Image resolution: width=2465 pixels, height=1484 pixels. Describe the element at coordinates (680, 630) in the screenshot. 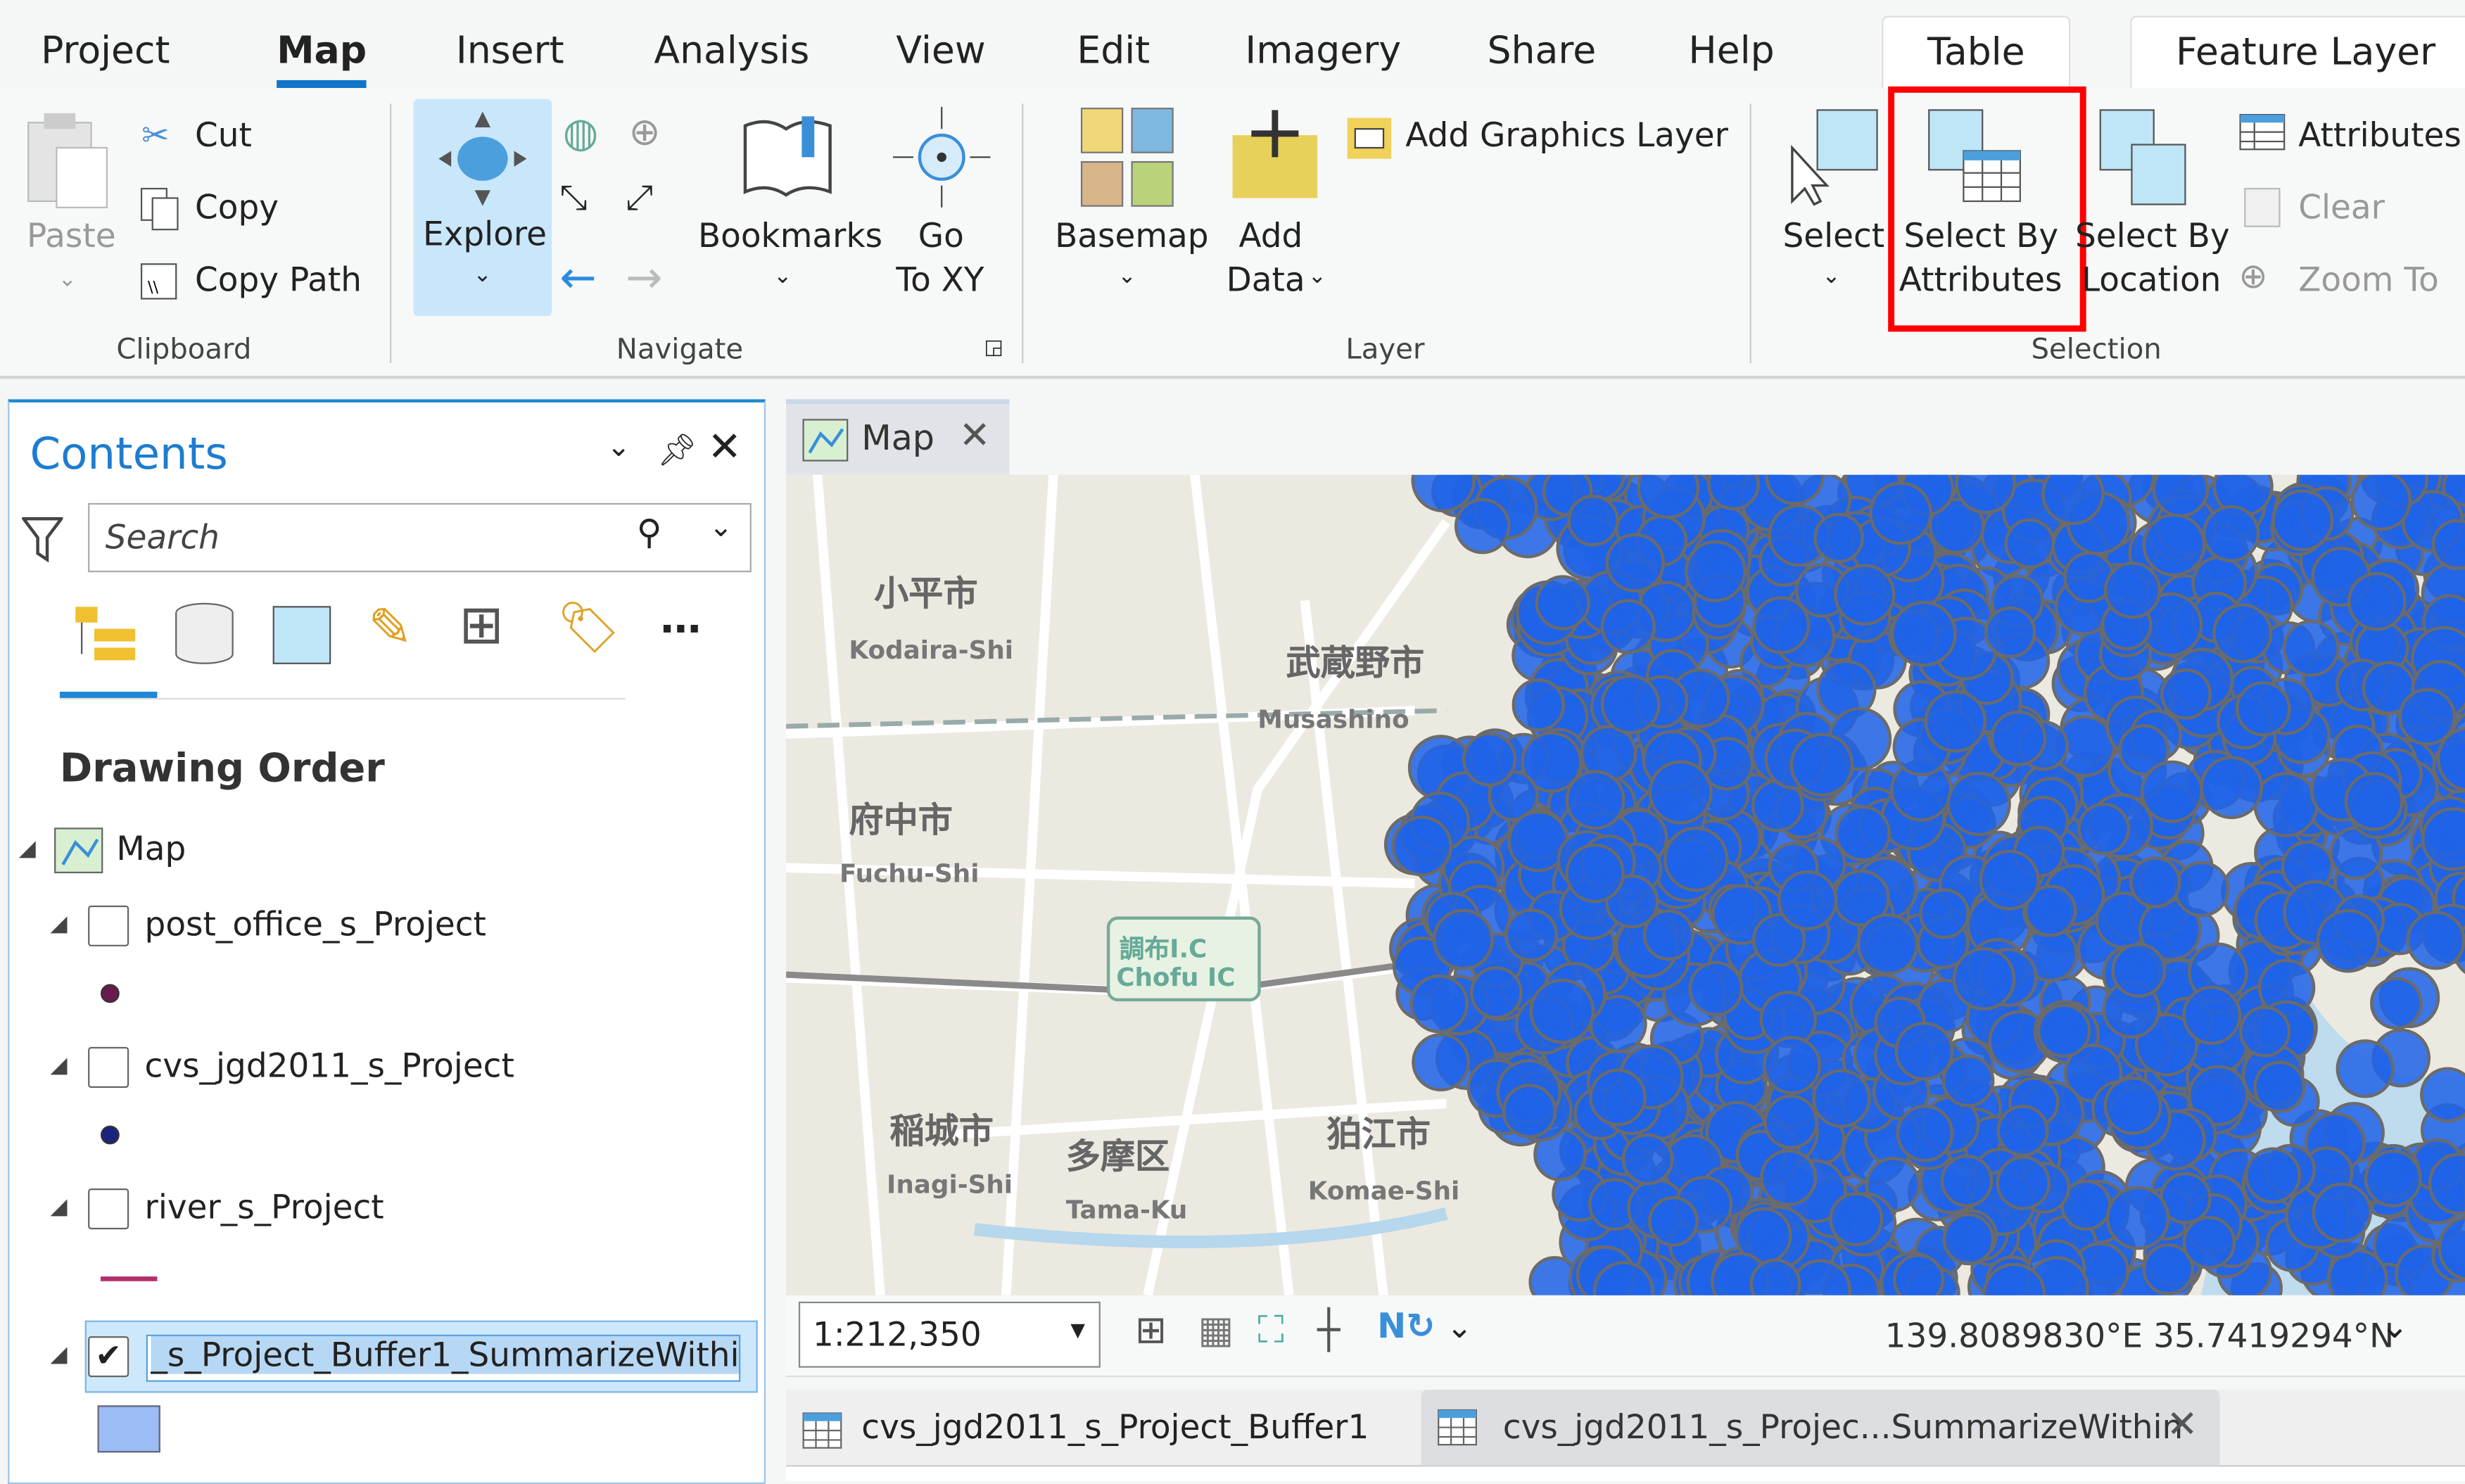

I see `more-icon: ⋯` at that location.